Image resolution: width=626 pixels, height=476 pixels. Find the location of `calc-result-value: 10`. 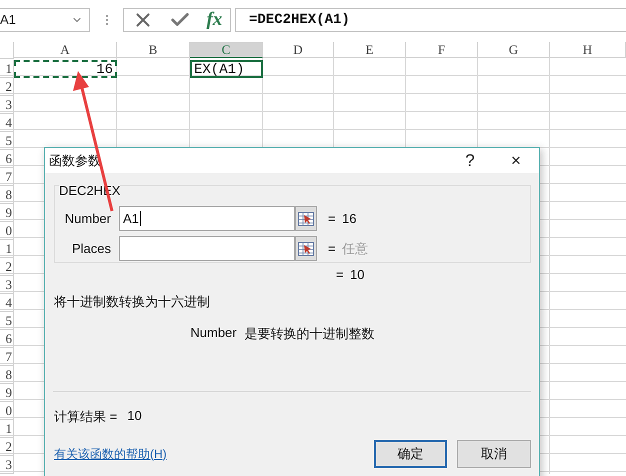

calc-result-value: 10 is located at coordinates (134, 416).